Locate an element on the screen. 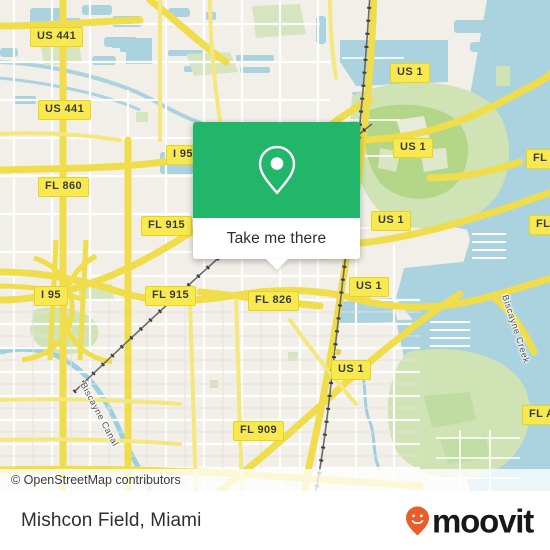 This screenshot has width=550, height=550. map-pin-icon is located at coordinates (276, 170).